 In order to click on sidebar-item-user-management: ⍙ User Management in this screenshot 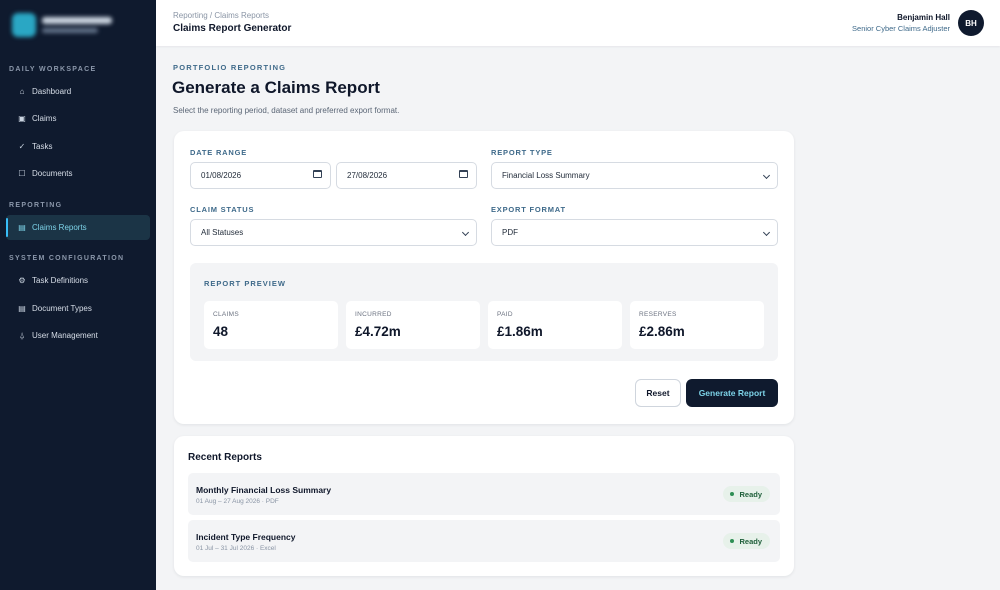, I will do `click(78, 335)`.